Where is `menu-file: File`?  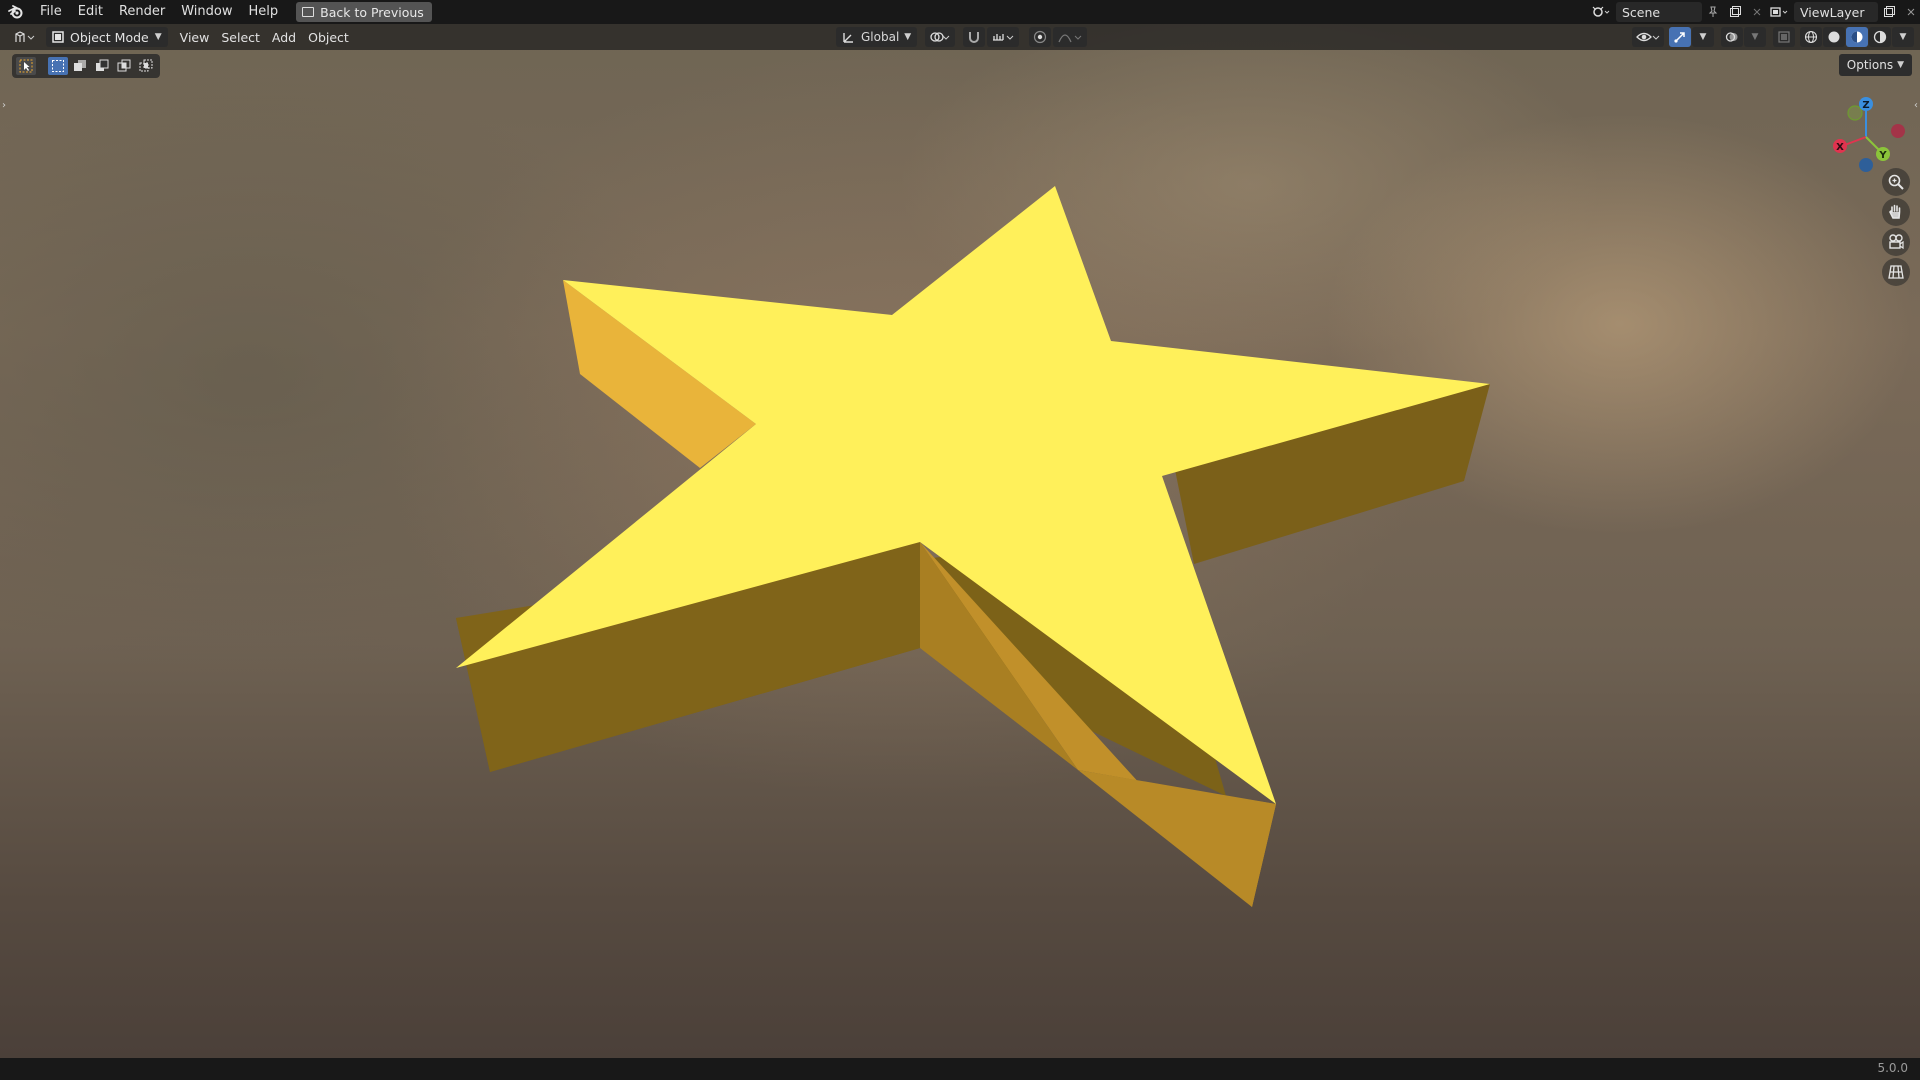 menu-file: File is located at coordinates (51, 12).